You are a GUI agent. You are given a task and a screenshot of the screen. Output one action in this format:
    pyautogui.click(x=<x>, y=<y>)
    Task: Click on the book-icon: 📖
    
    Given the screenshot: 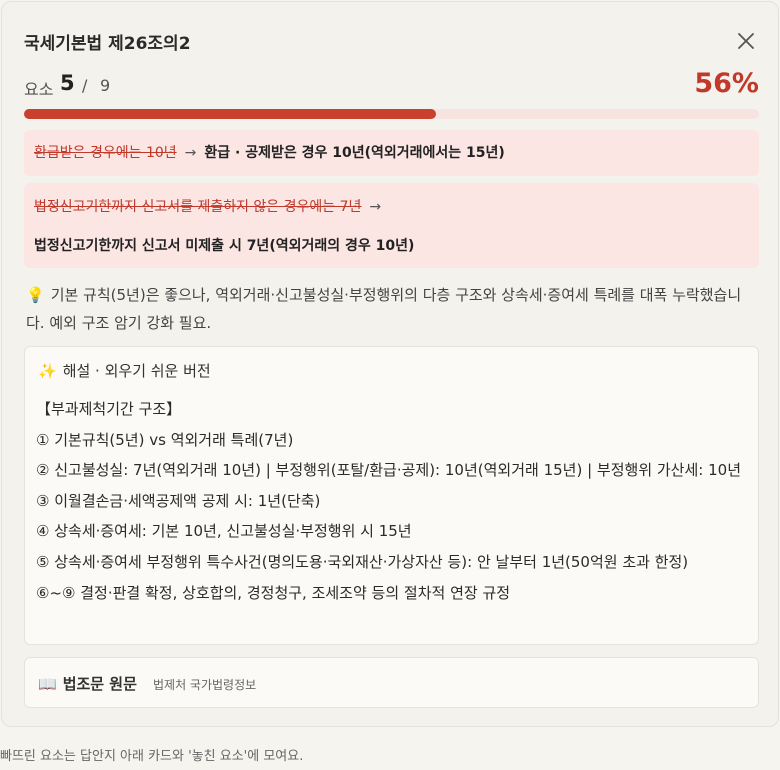 What is the action you would take?
    pyautogui.click(x=47, y=684)
    